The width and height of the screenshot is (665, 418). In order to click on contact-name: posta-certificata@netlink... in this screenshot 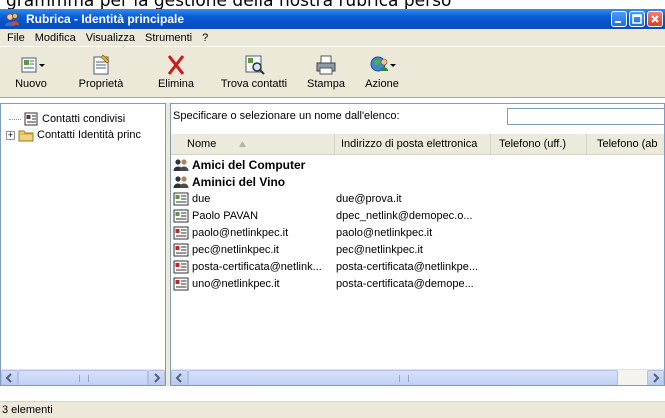, I will do `click(257, 267)`.